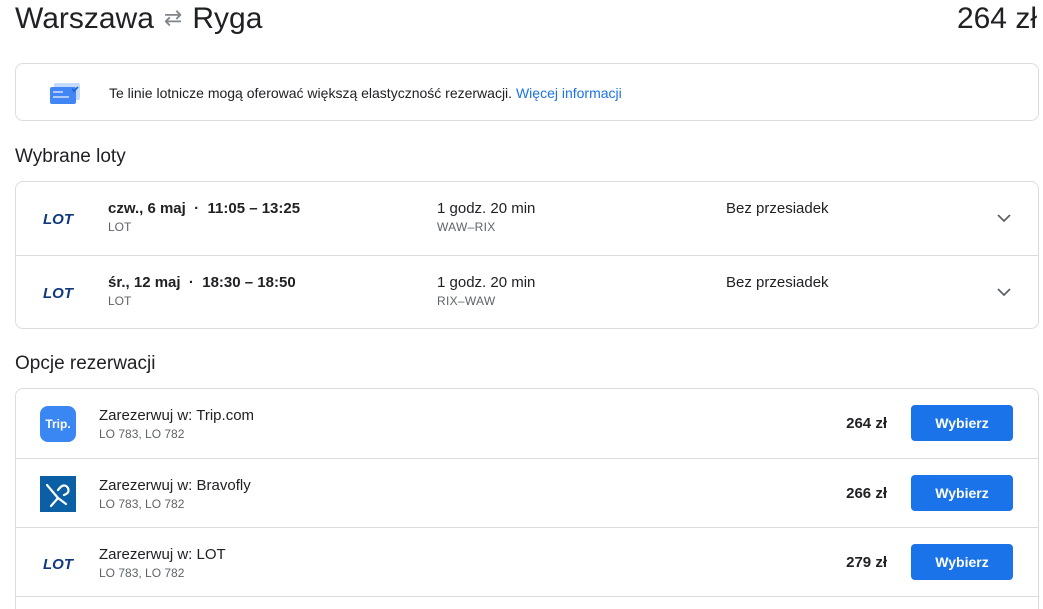 The width and height of the screenshot is (1043, 609). What do you see at coordinates (254, 208) in the screenshot?
I see `flight-times: 11:05 – 13:25` at bounding box center [254, 208].